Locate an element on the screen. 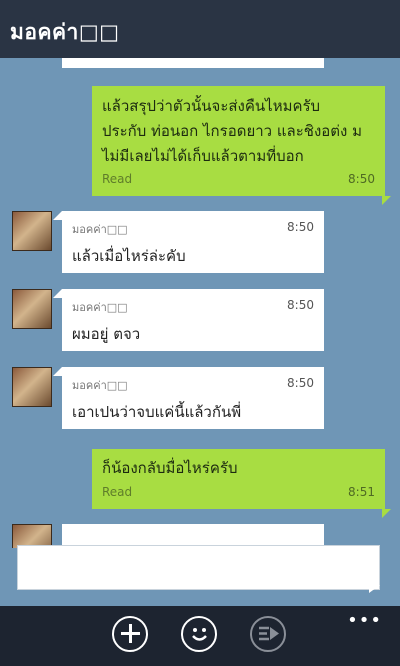 Image resolution: width=400 pixels, height=666 pixels. message-text: แล้วเมื่อไหร่ล่ะคับ is located at coordinates (129, 256).